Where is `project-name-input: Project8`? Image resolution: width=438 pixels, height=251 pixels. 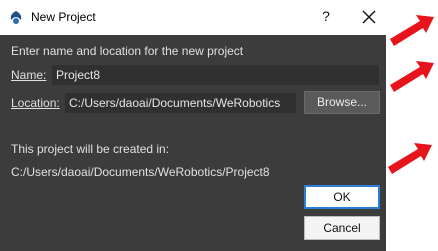
project-name-input: Project8 is located at coordinates (215, 75).